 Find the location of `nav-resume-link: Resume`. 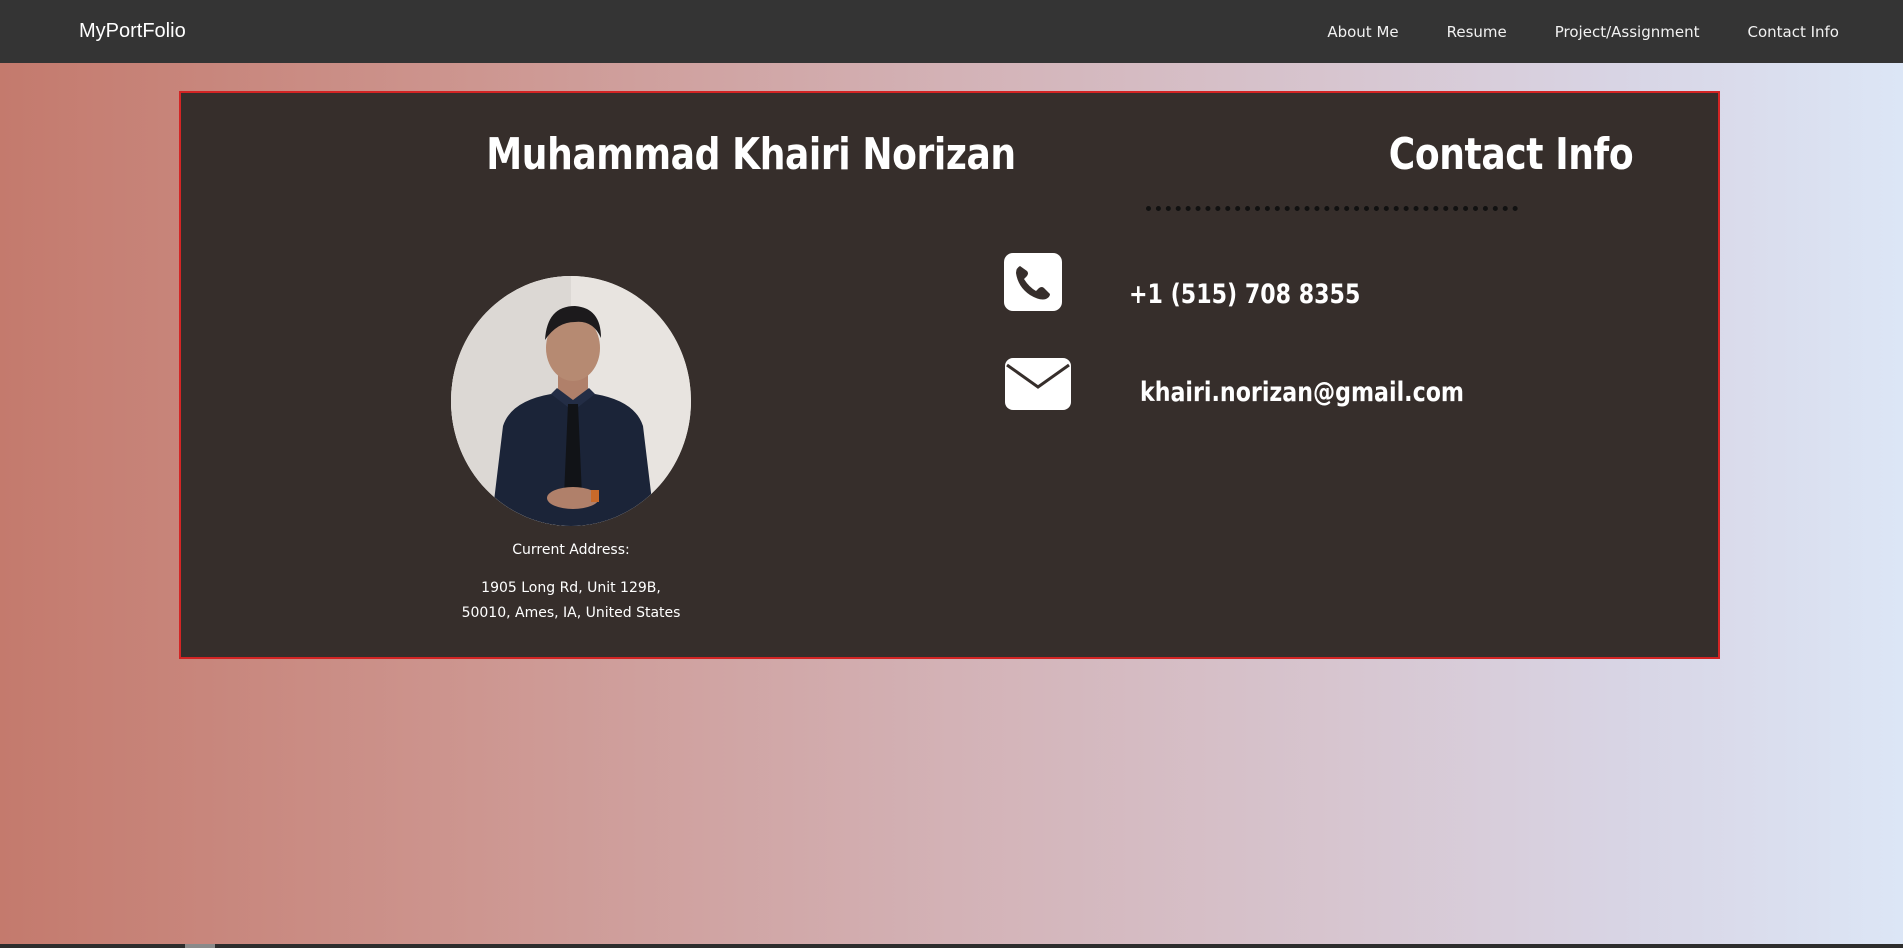

nav-resume-link: Resume is located at coordinates (1477, 32).